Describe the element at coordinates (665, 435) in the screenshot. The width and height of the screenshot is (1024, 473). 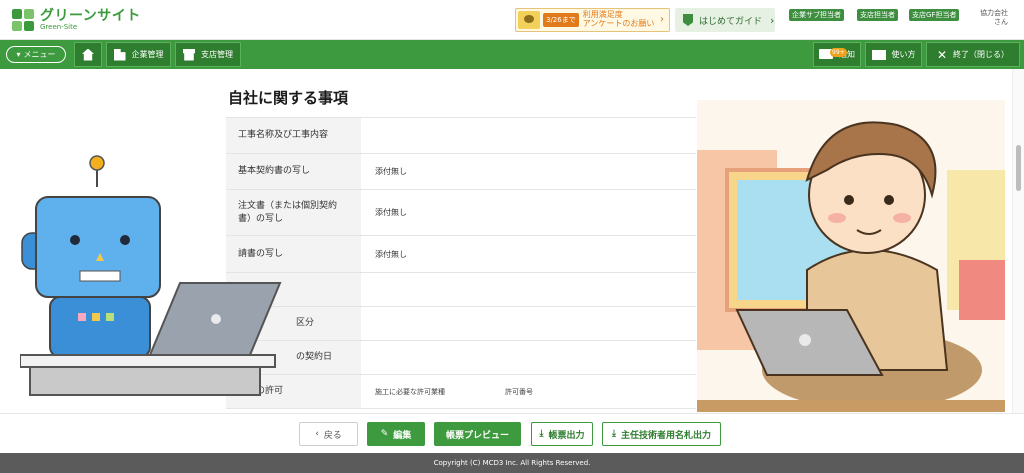
I see `nameplate-output-label: 主任技術者用名札出力` at that location.